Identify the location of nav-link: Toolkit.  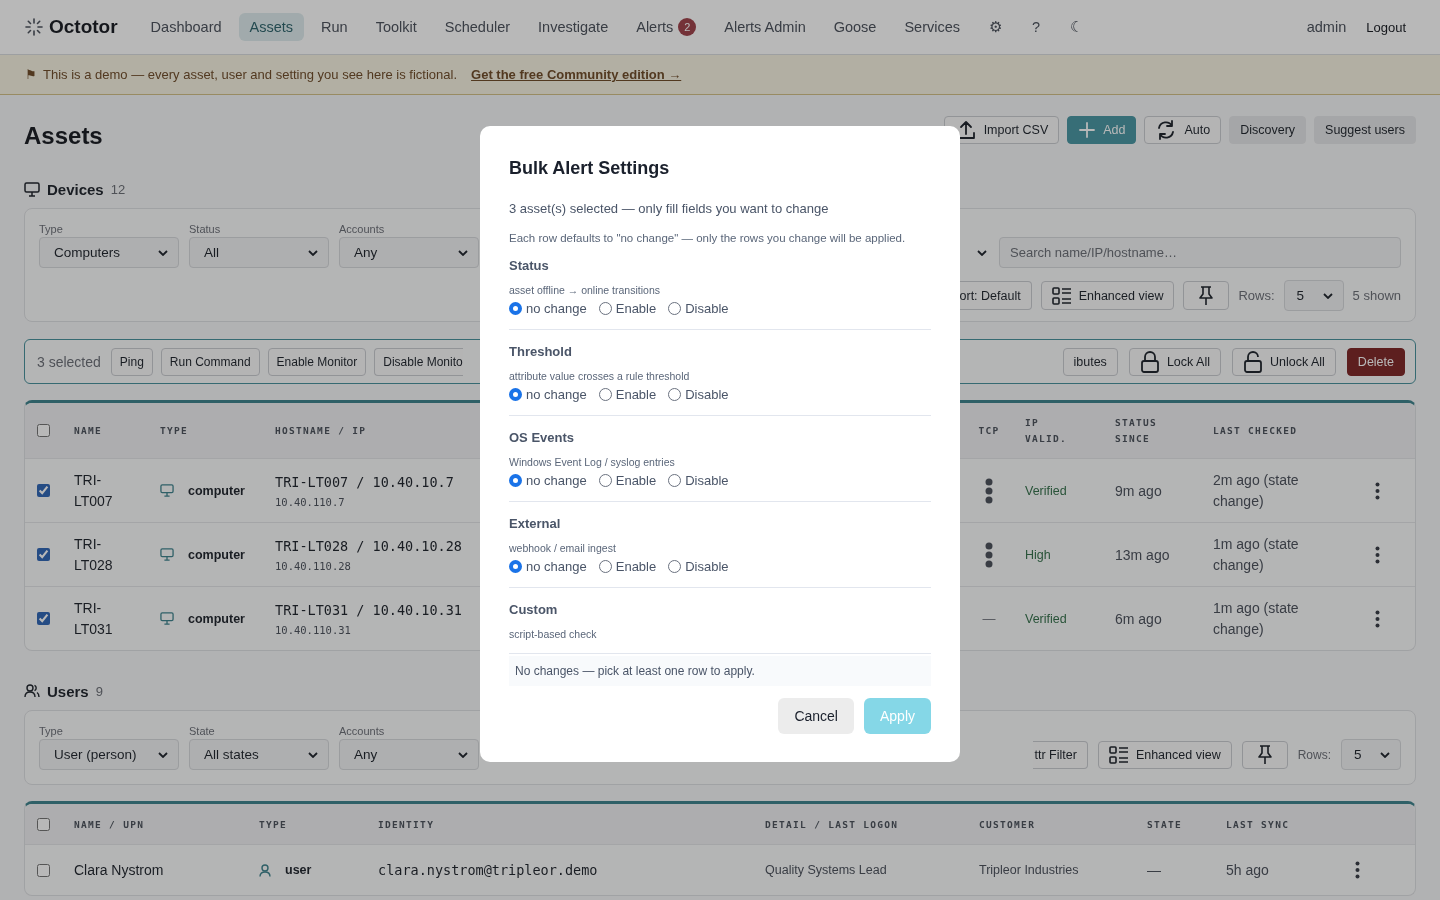
(396, 27).